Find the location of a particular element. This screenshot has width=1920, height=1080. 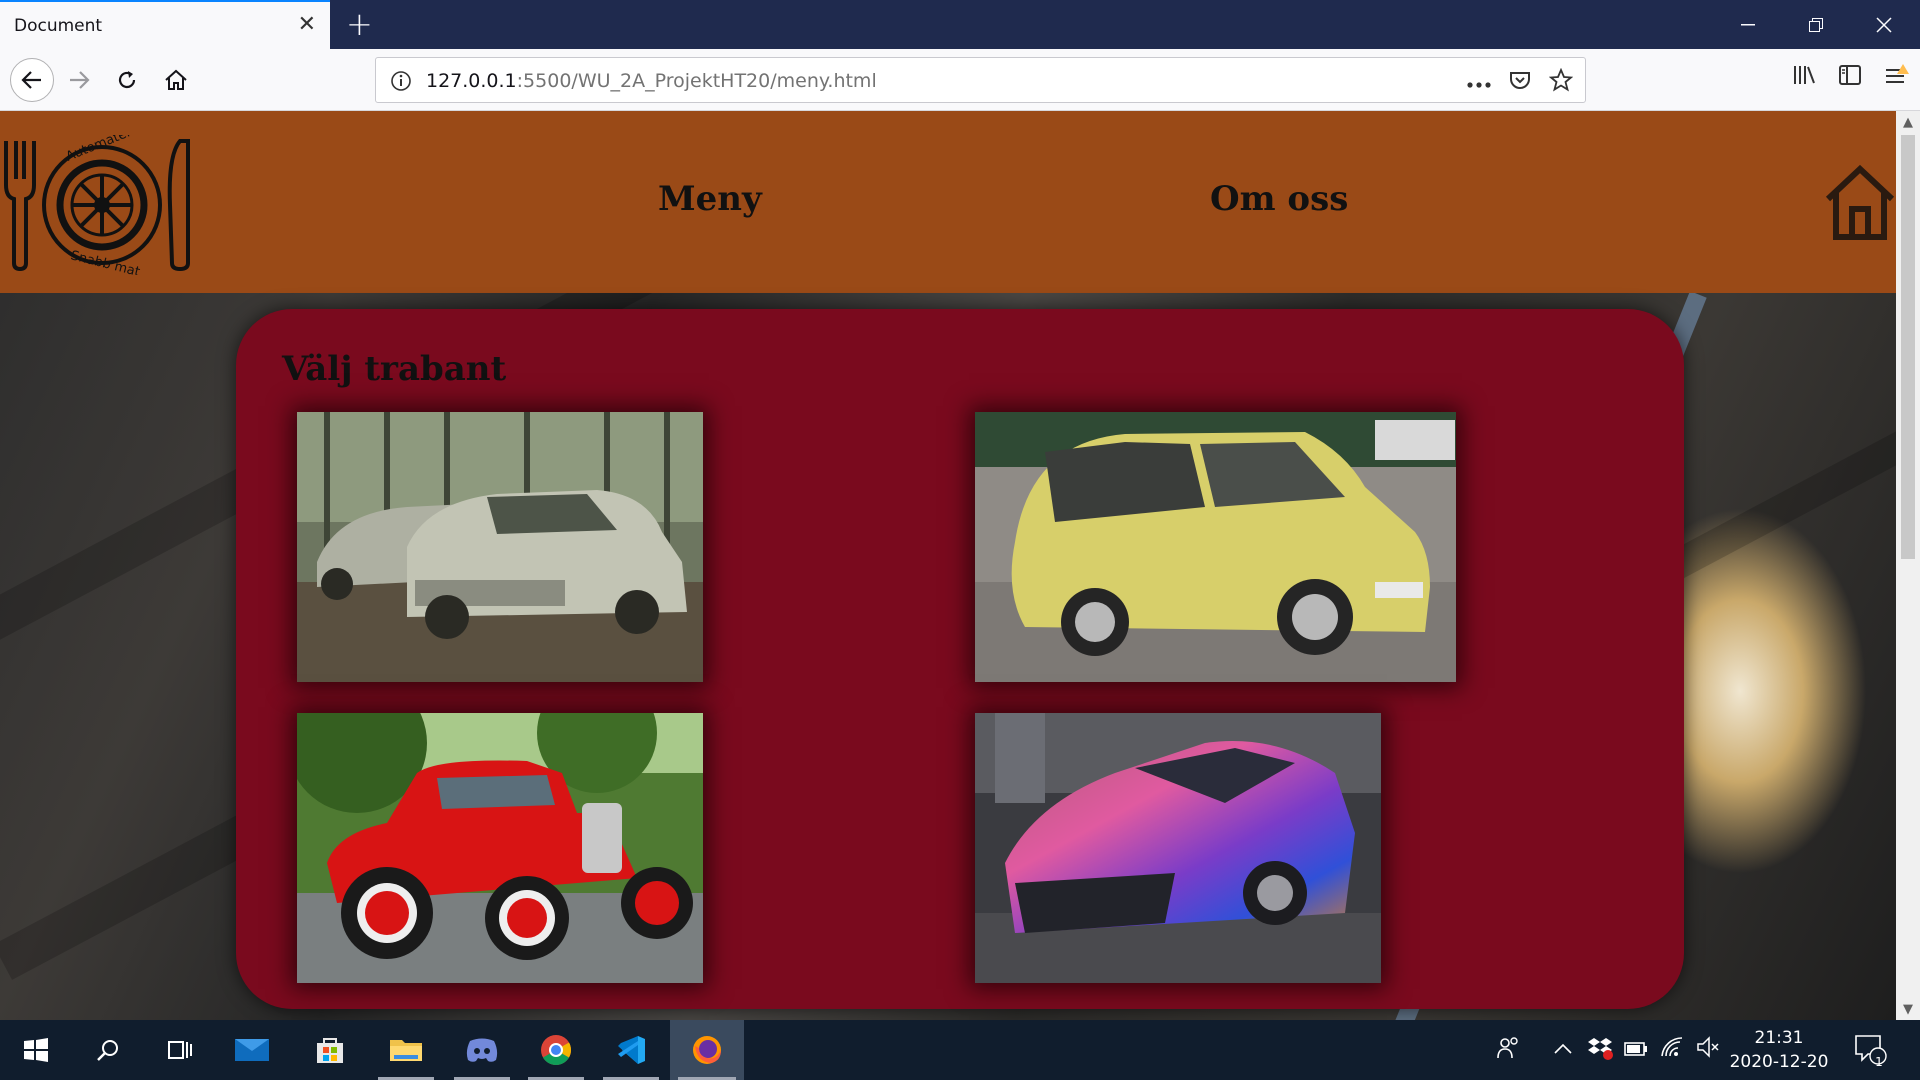

firefox-app is located at coordinates (707, 1050).